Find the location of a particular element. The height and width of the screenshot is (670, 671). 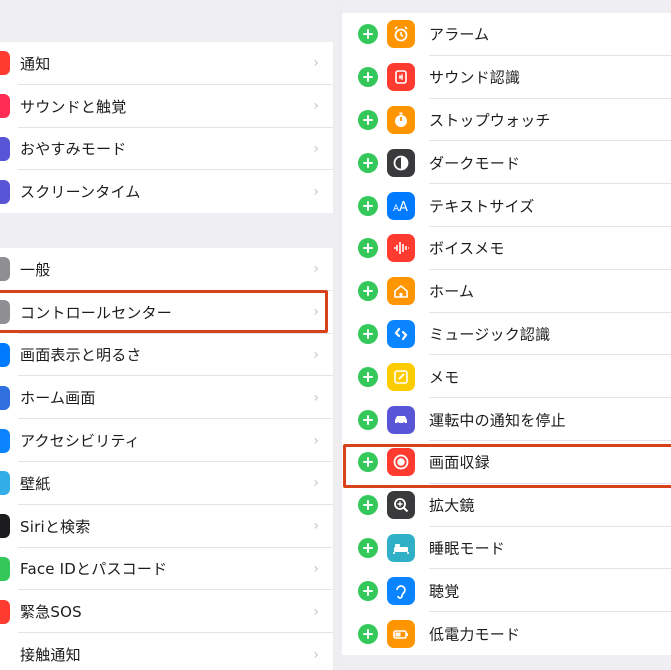

settings-item-label: 壁紙 is located at coordinates (35, 483).